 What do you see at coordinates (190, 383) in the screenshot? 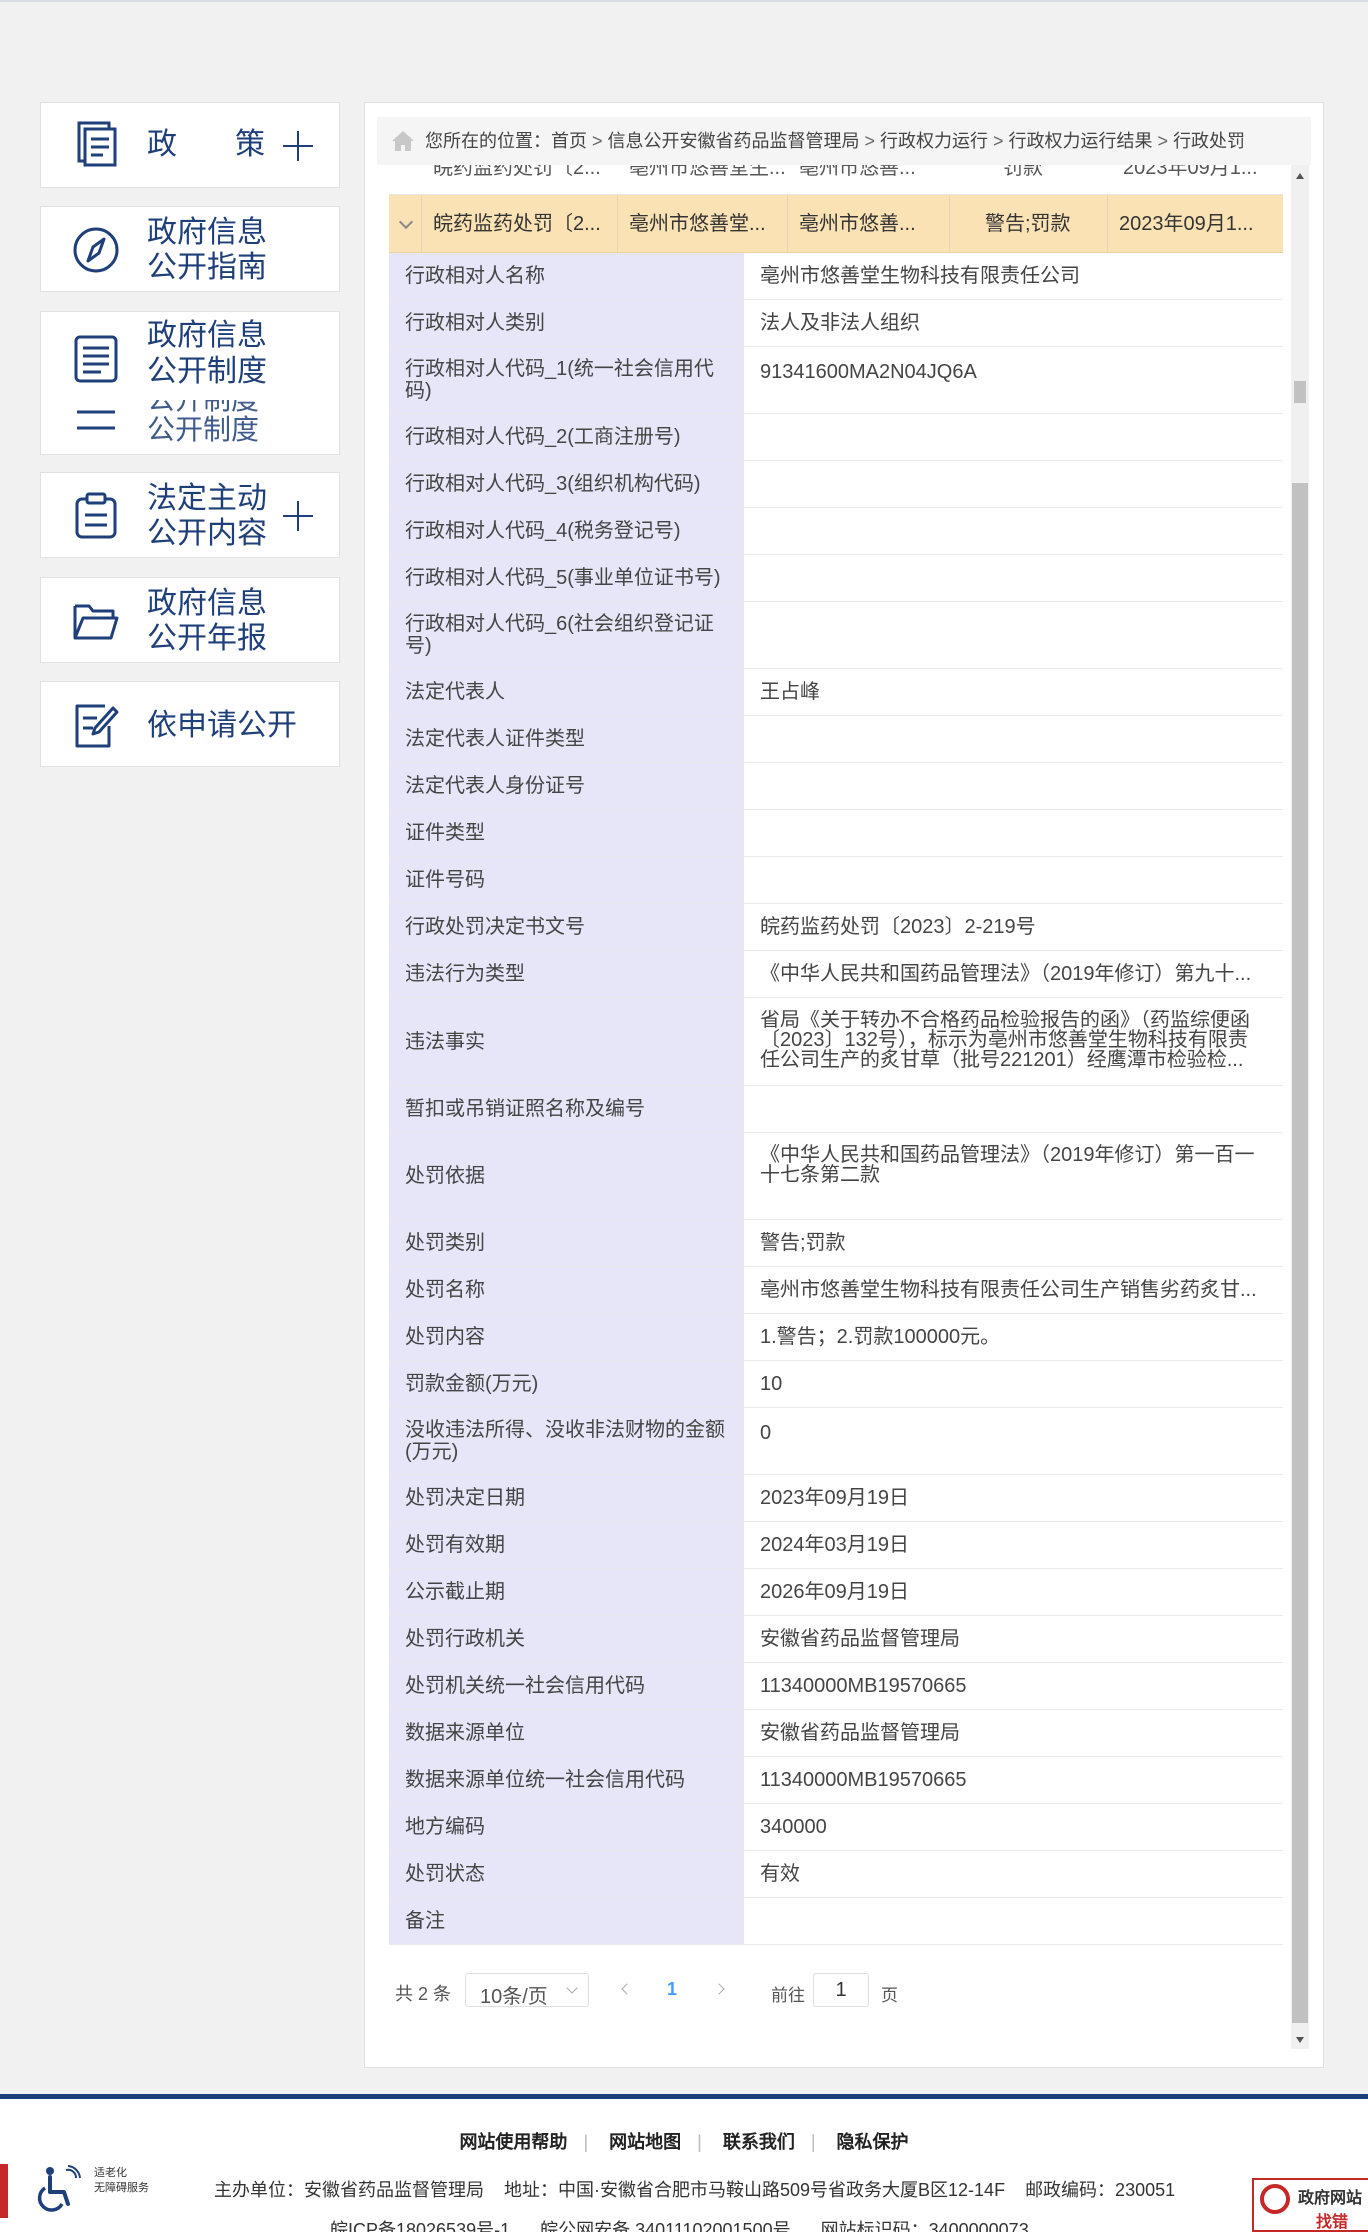
I see `sidebar-item-system: 政府信息 公开制度 公开制度 公开制度` at bounding box center [190, 383].